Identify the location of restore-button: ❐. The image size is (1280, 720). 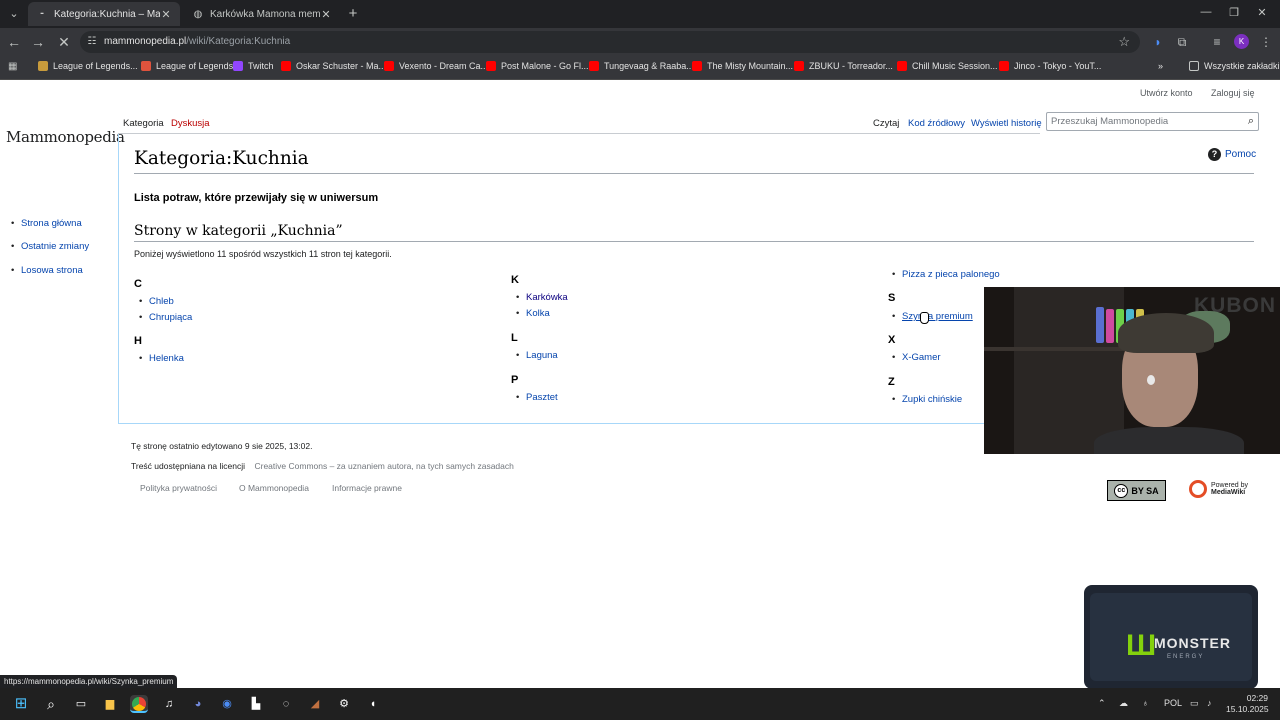
(1234, 12).